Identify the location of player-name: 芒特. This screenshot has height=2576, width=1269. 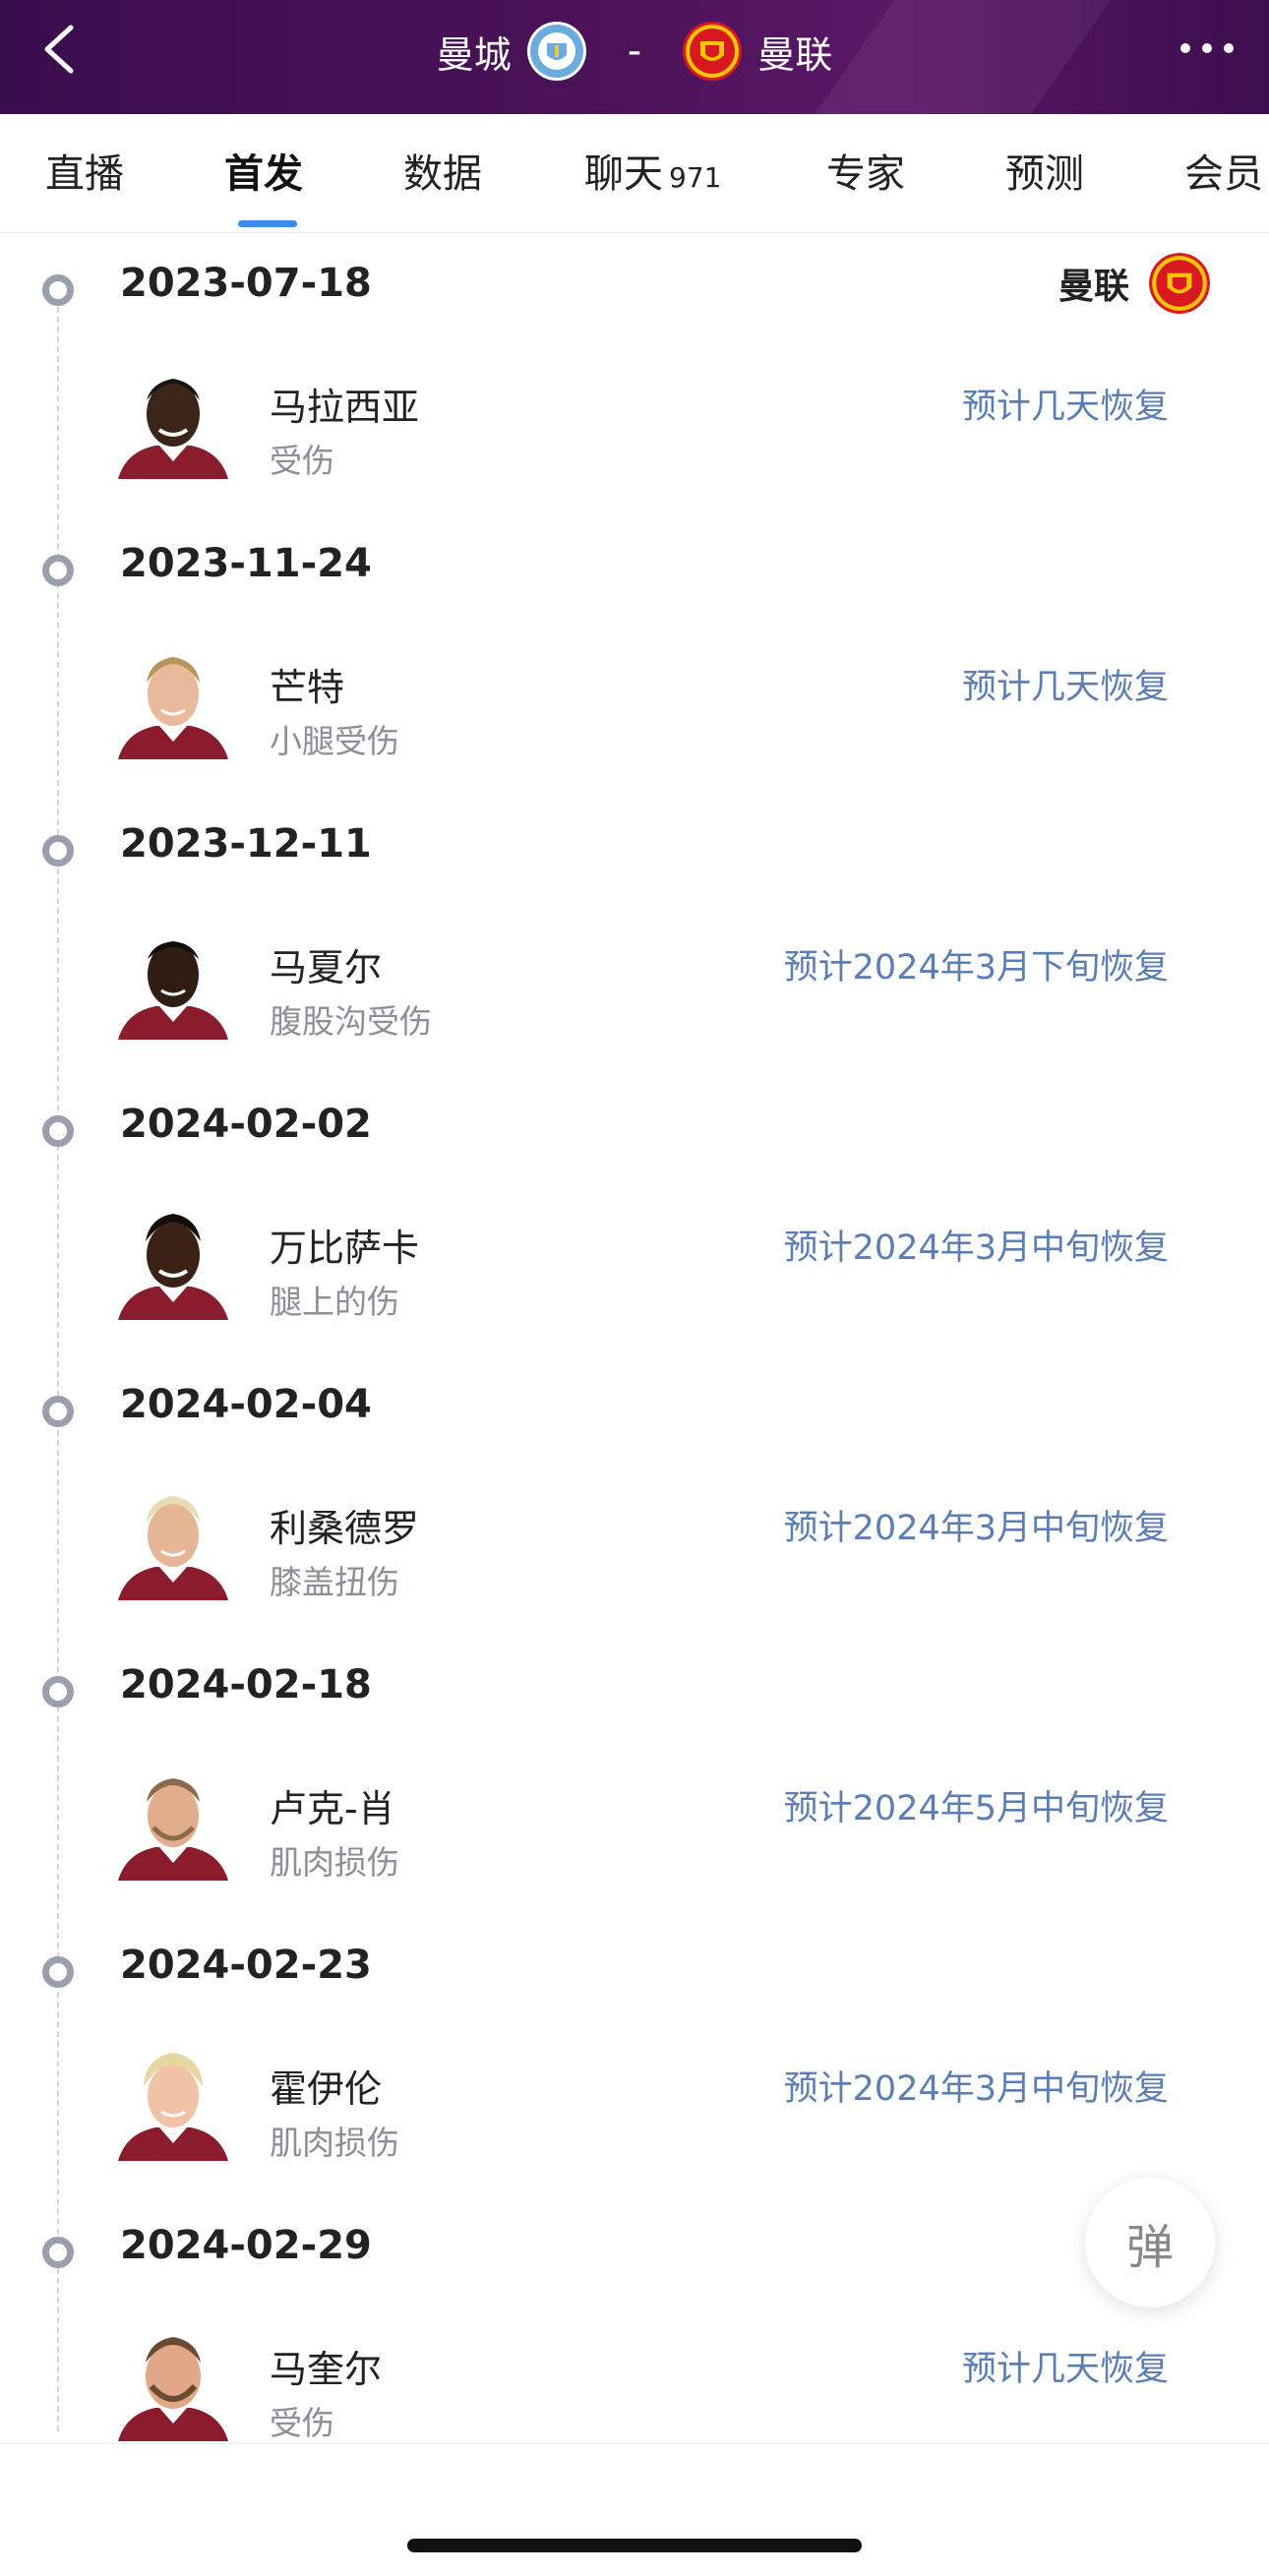
(307, 687).